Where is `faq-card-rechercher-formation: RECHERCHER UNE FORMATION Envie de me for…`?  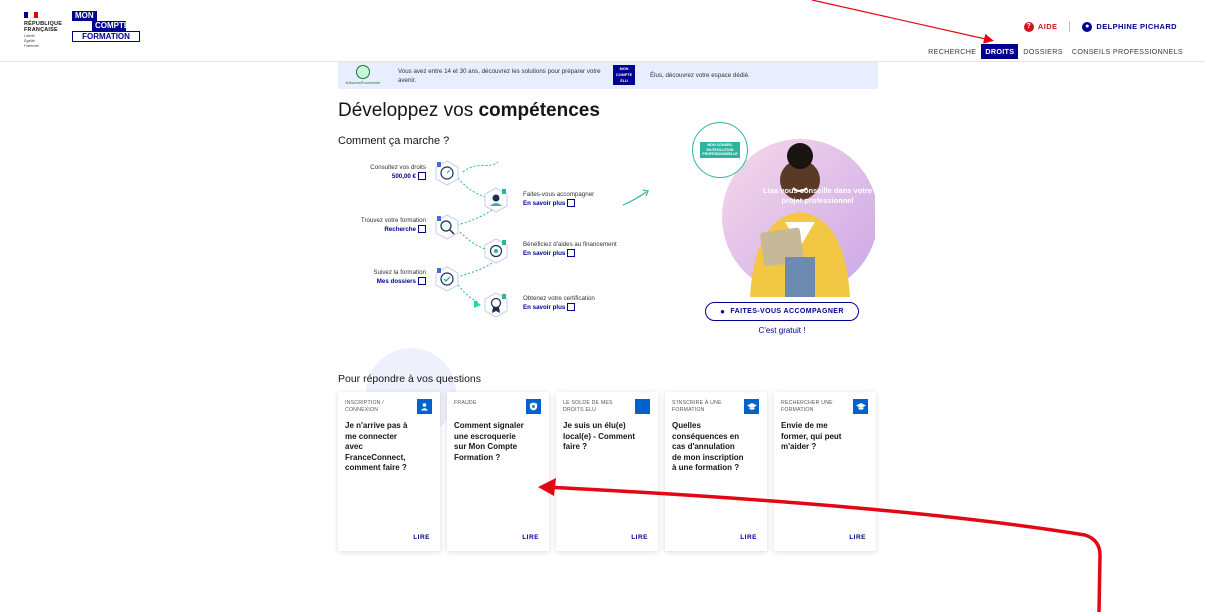 faq-card-rechercher-formation: RECHERCHER UNE FORMATION Envie de me for… is located at coordinates (825, 471).